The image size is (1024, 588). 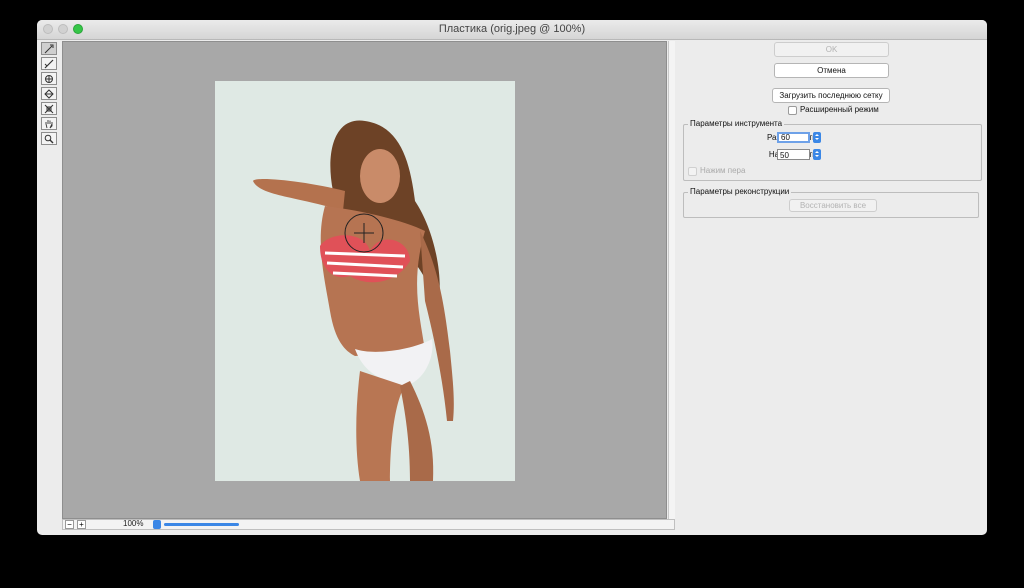 I want to click on bloat-icon, so click(x=49, y=93).